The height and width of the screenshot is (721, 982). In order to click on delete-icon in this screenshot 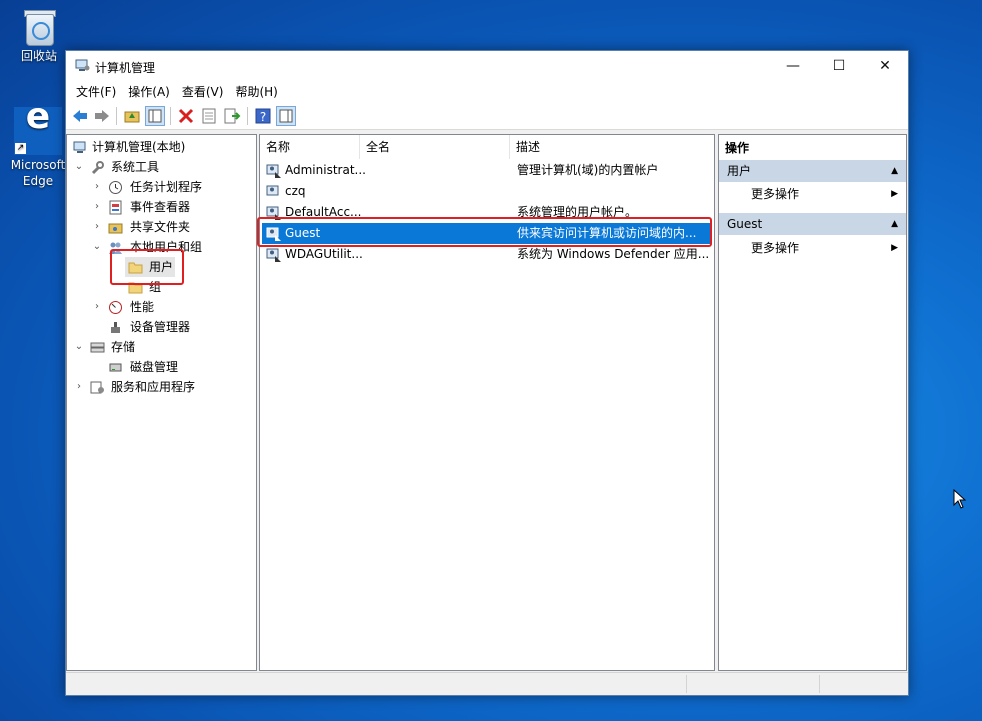, I will do `click(186, 116)`.